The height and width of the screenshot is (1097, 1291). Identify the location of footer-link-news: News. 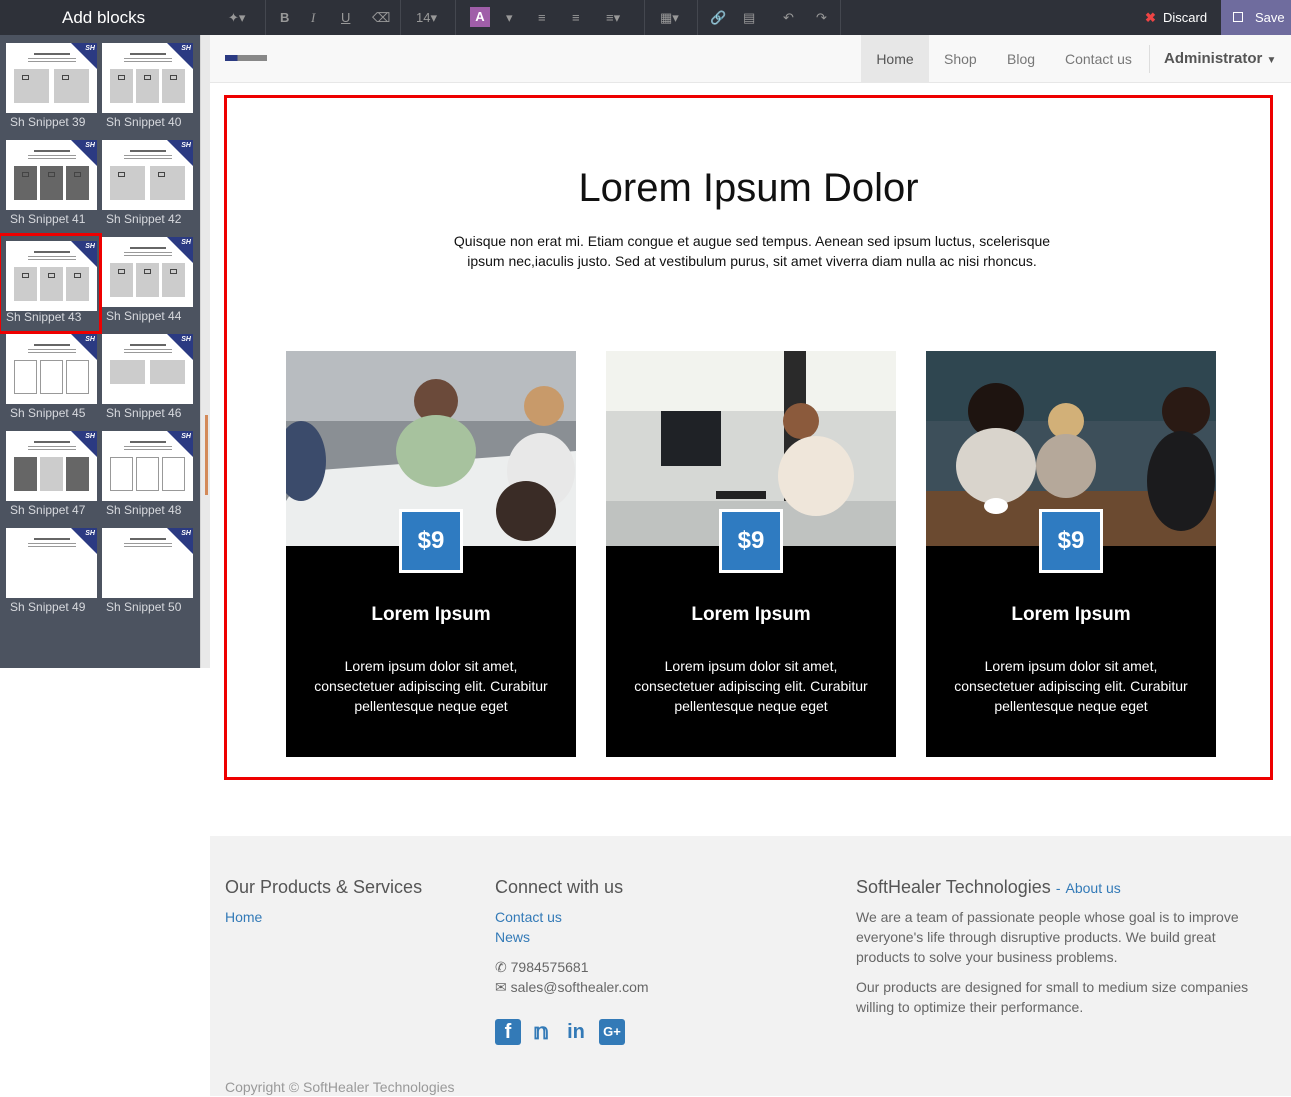
(512, 937).